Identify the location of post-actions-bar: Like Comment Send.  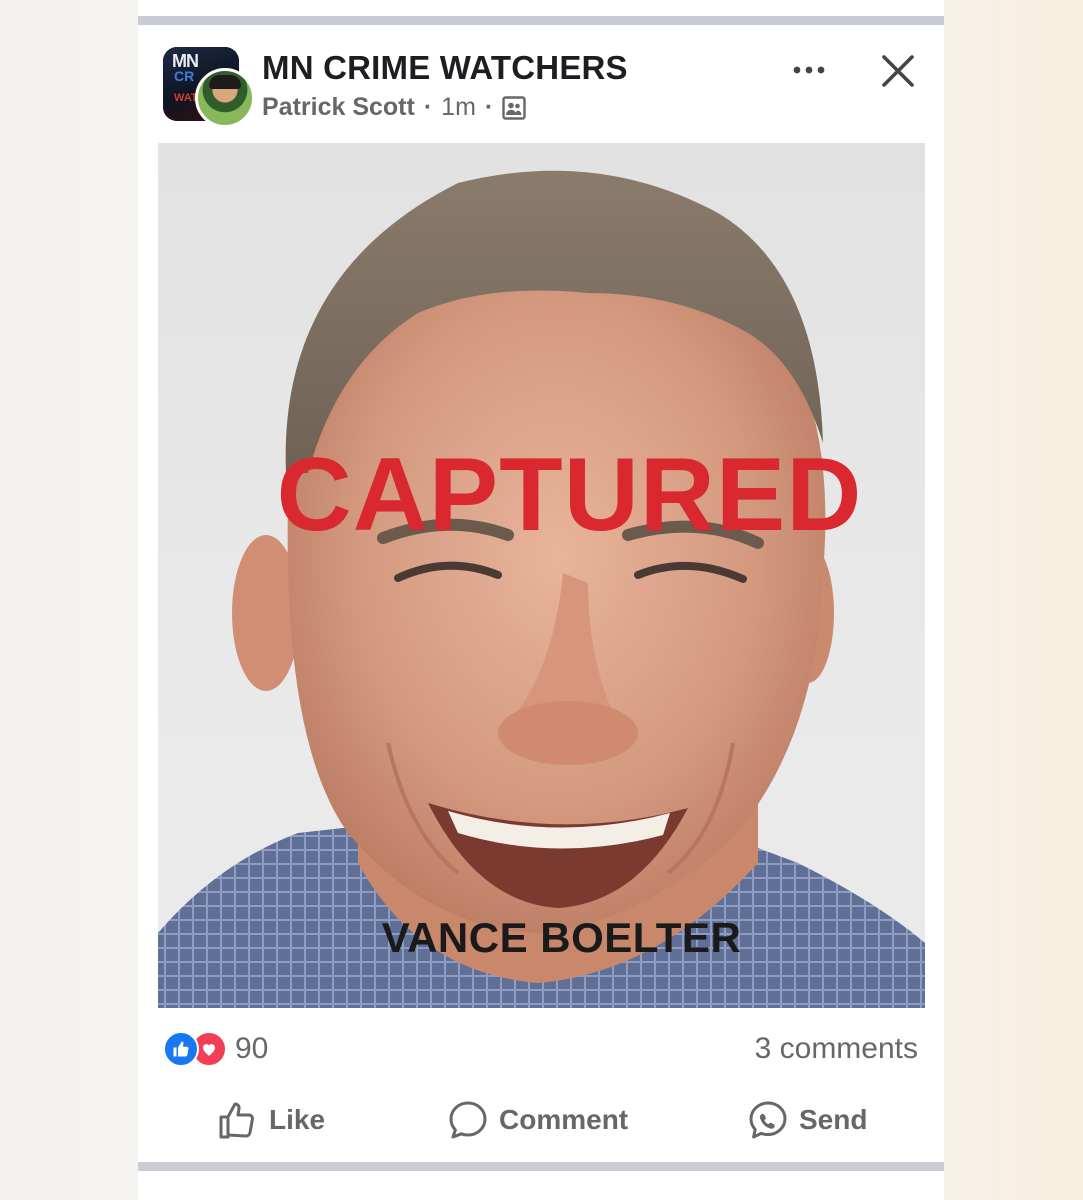
(541, 1123).